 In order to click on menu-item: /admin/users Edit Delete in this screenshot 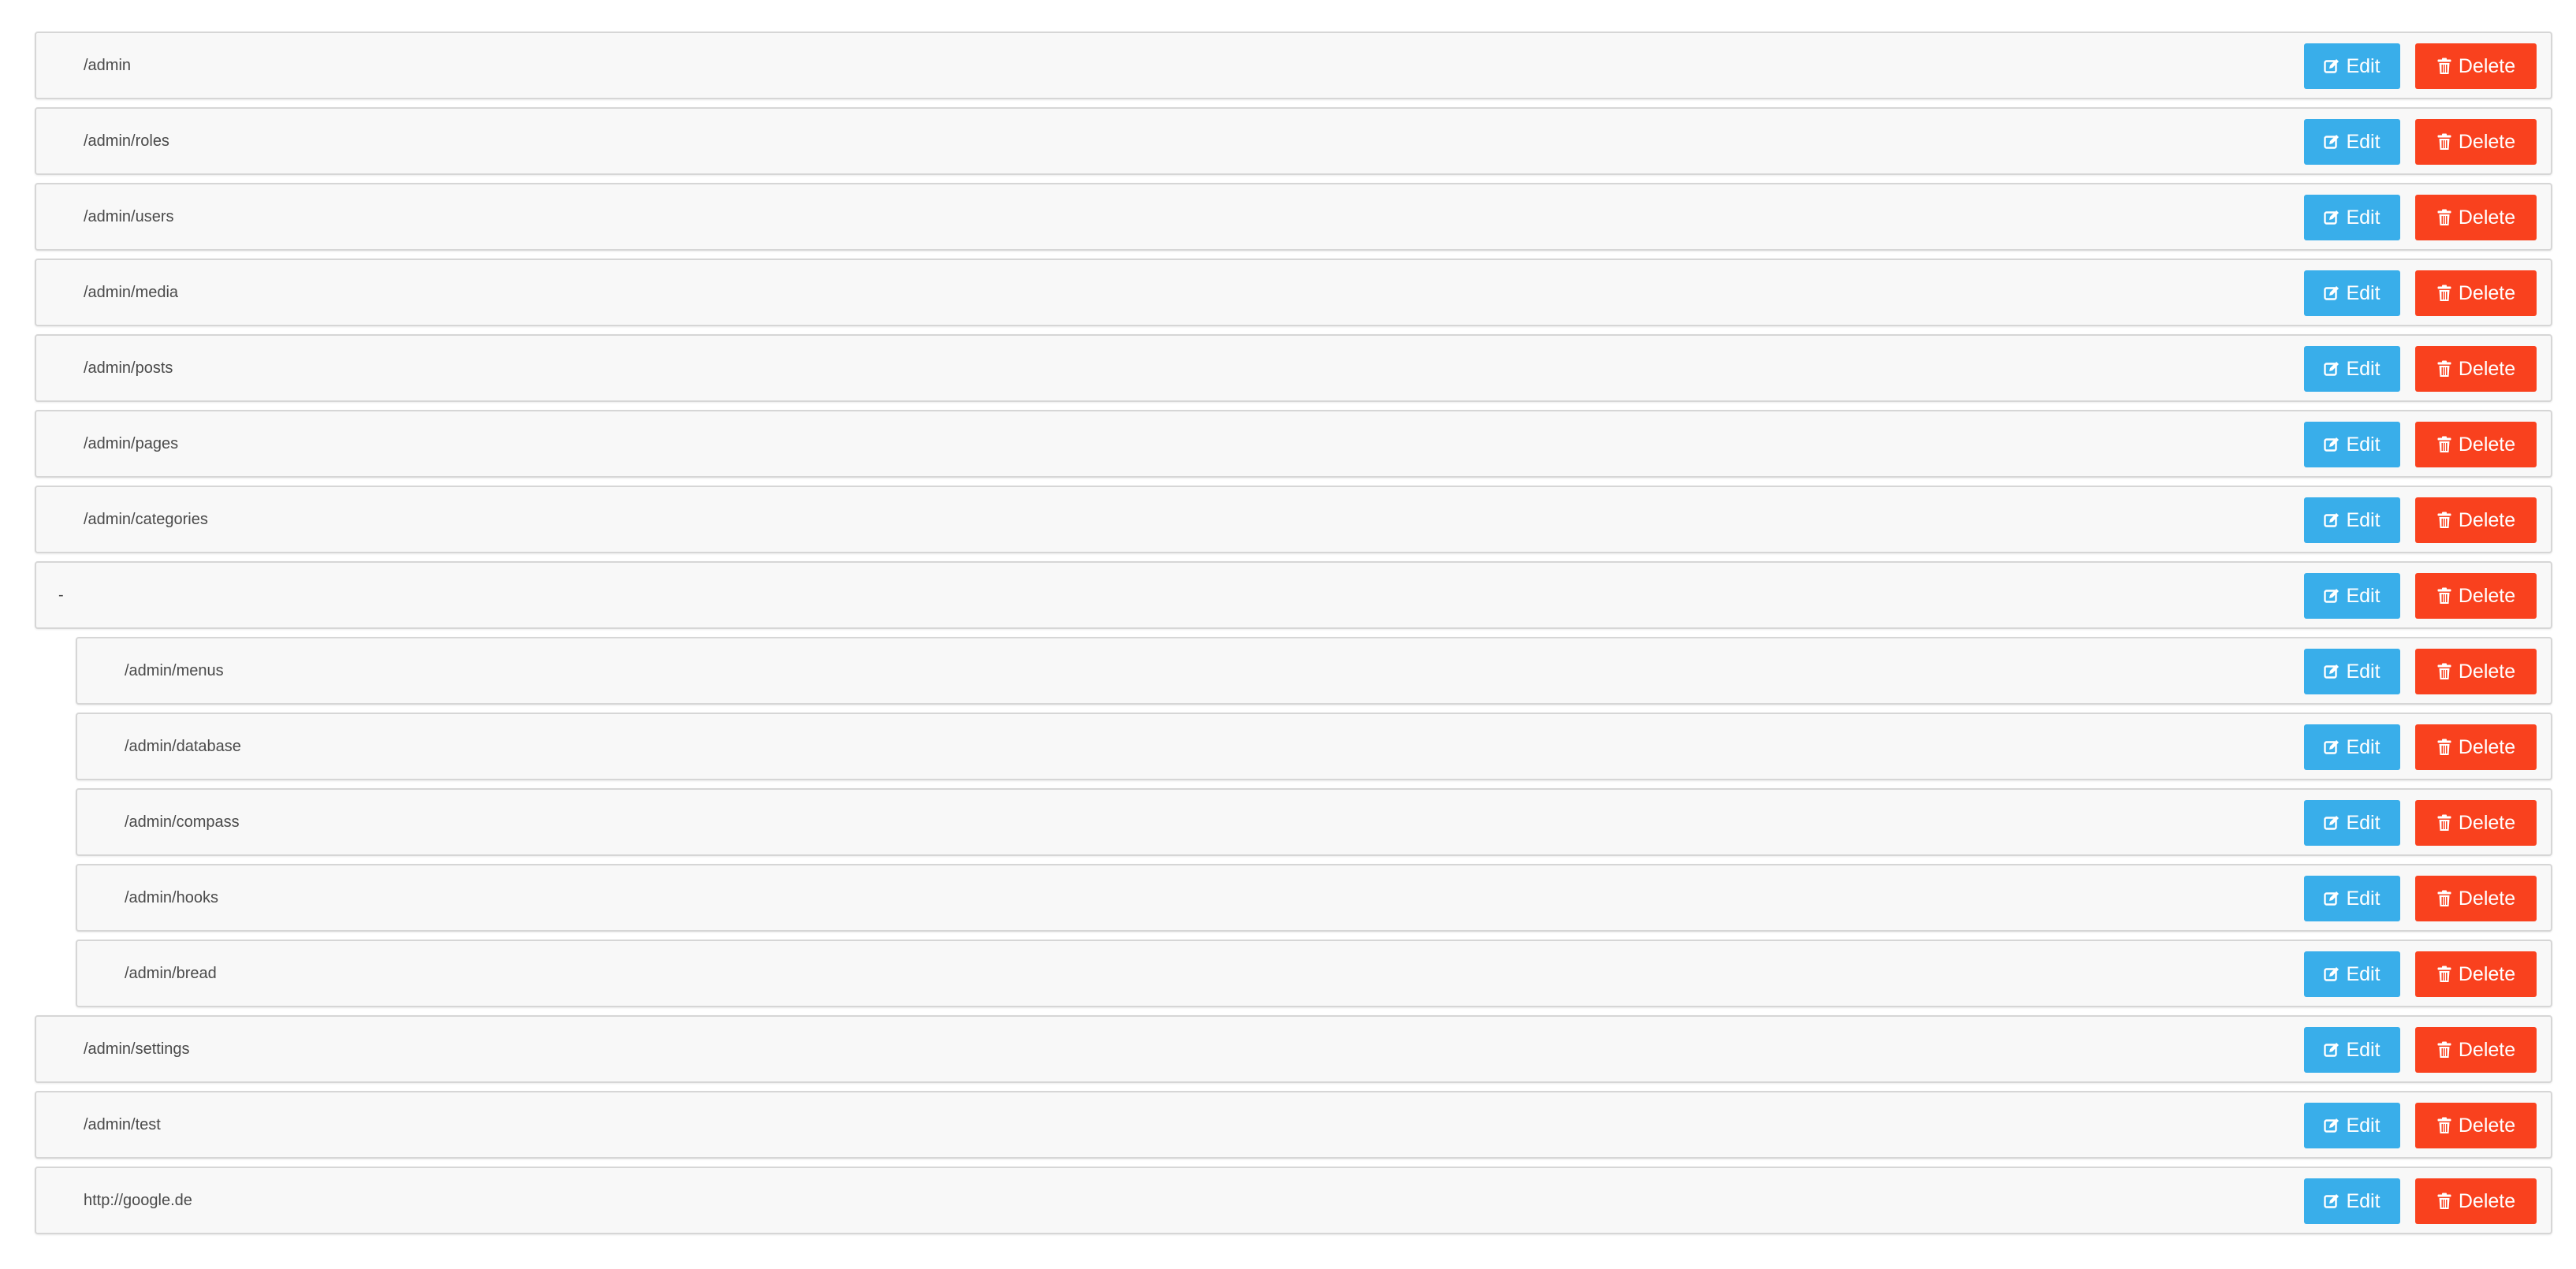, I will do `click(1293, 217)`.